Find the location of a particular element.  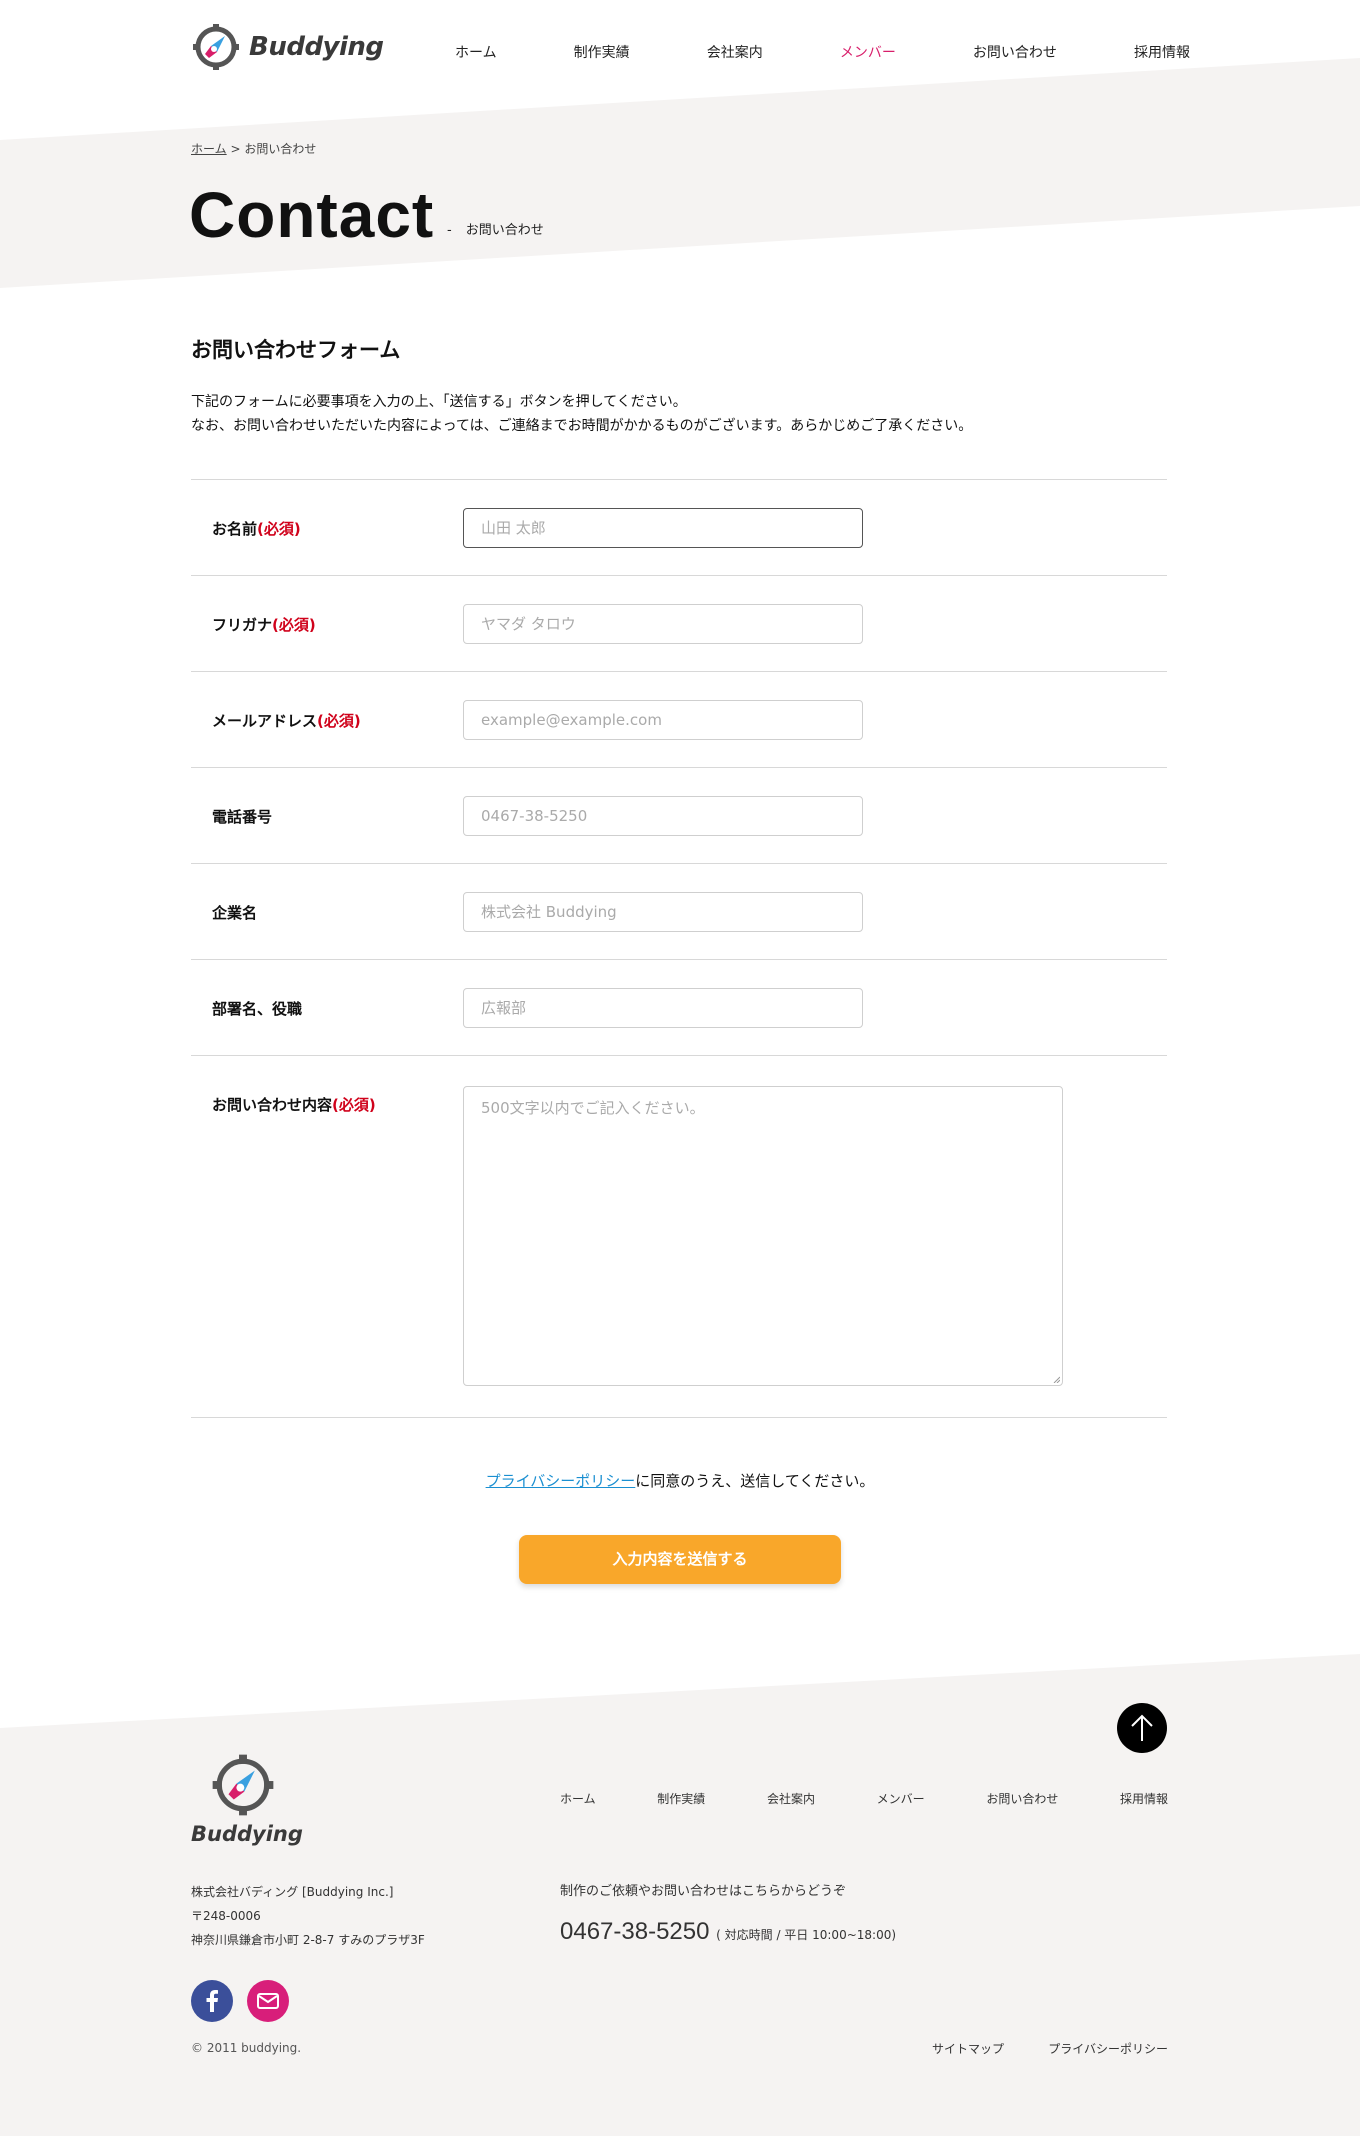

form-row-company: 企業名 株式会社 Buddying is located at coordinates (679, 912).